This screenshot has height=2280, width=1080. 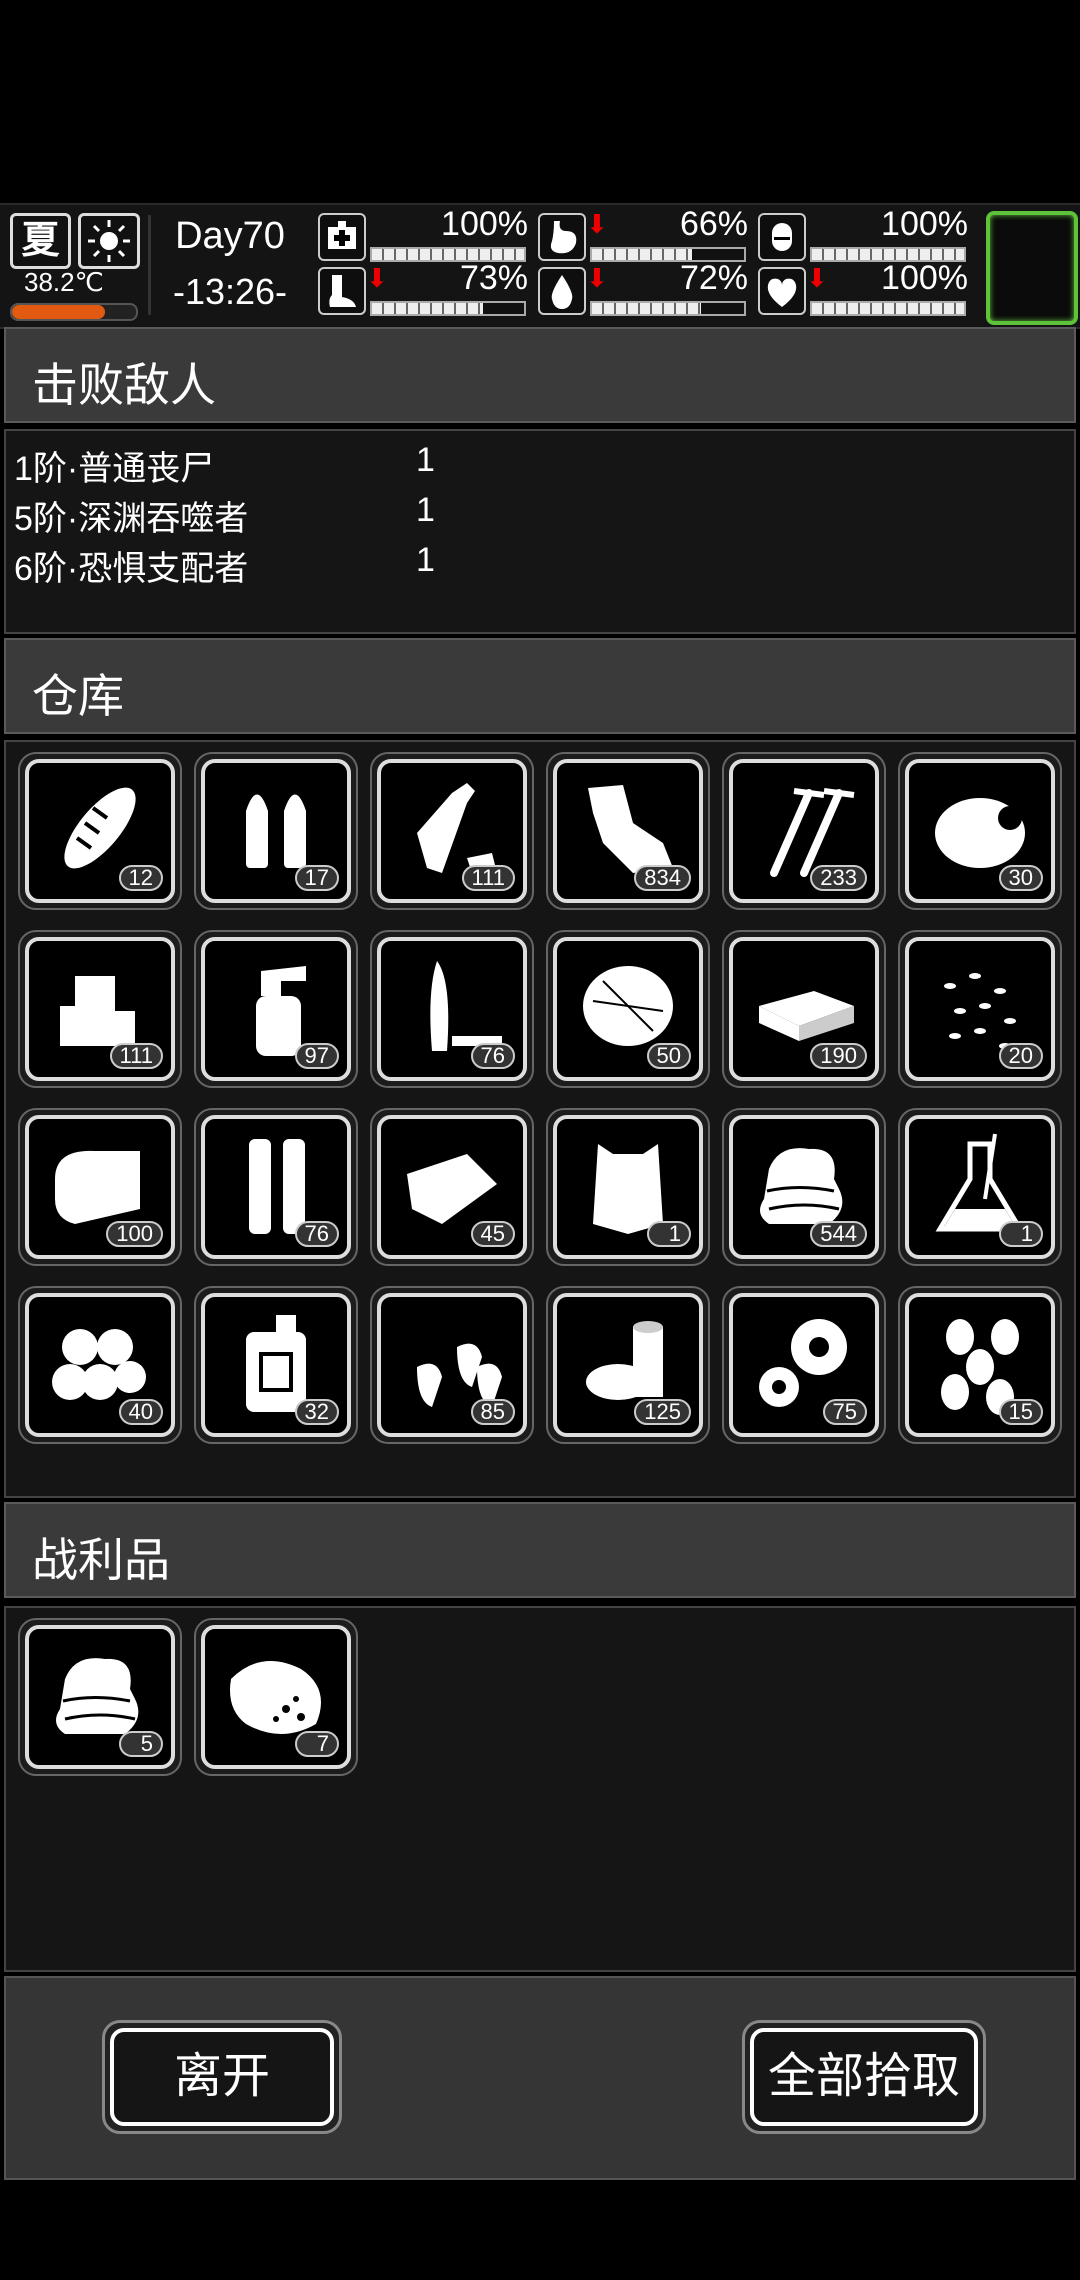 I want to click on item-slot: 233, so click(x=804, y=831).